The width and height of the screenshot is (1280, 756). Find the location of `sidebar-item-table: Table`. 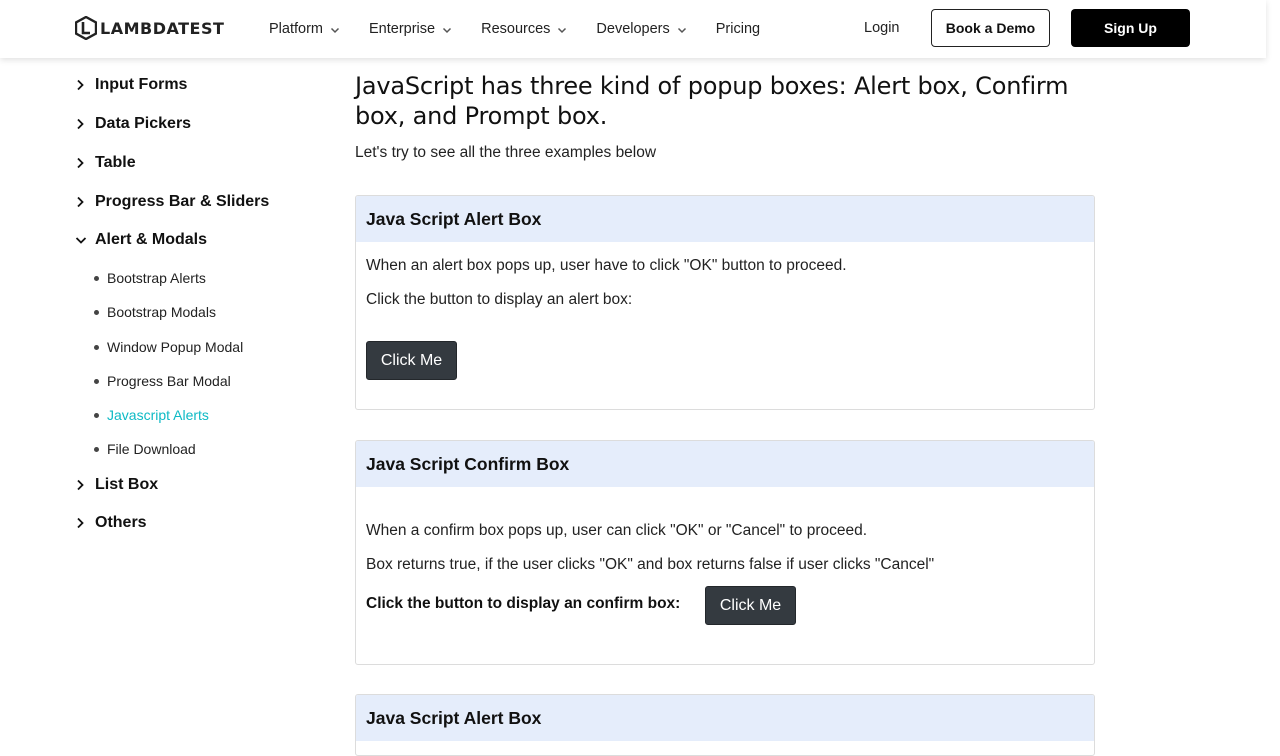

sidebar-item-table: Table is located at coordinates (105, 163).